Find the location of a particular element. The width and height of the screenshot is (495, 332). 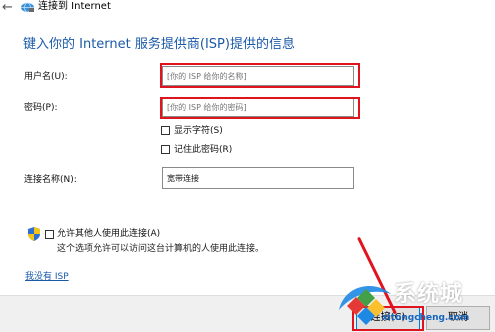

no-isp-link: 我没有 ISP is located at coordinates (47, 277).